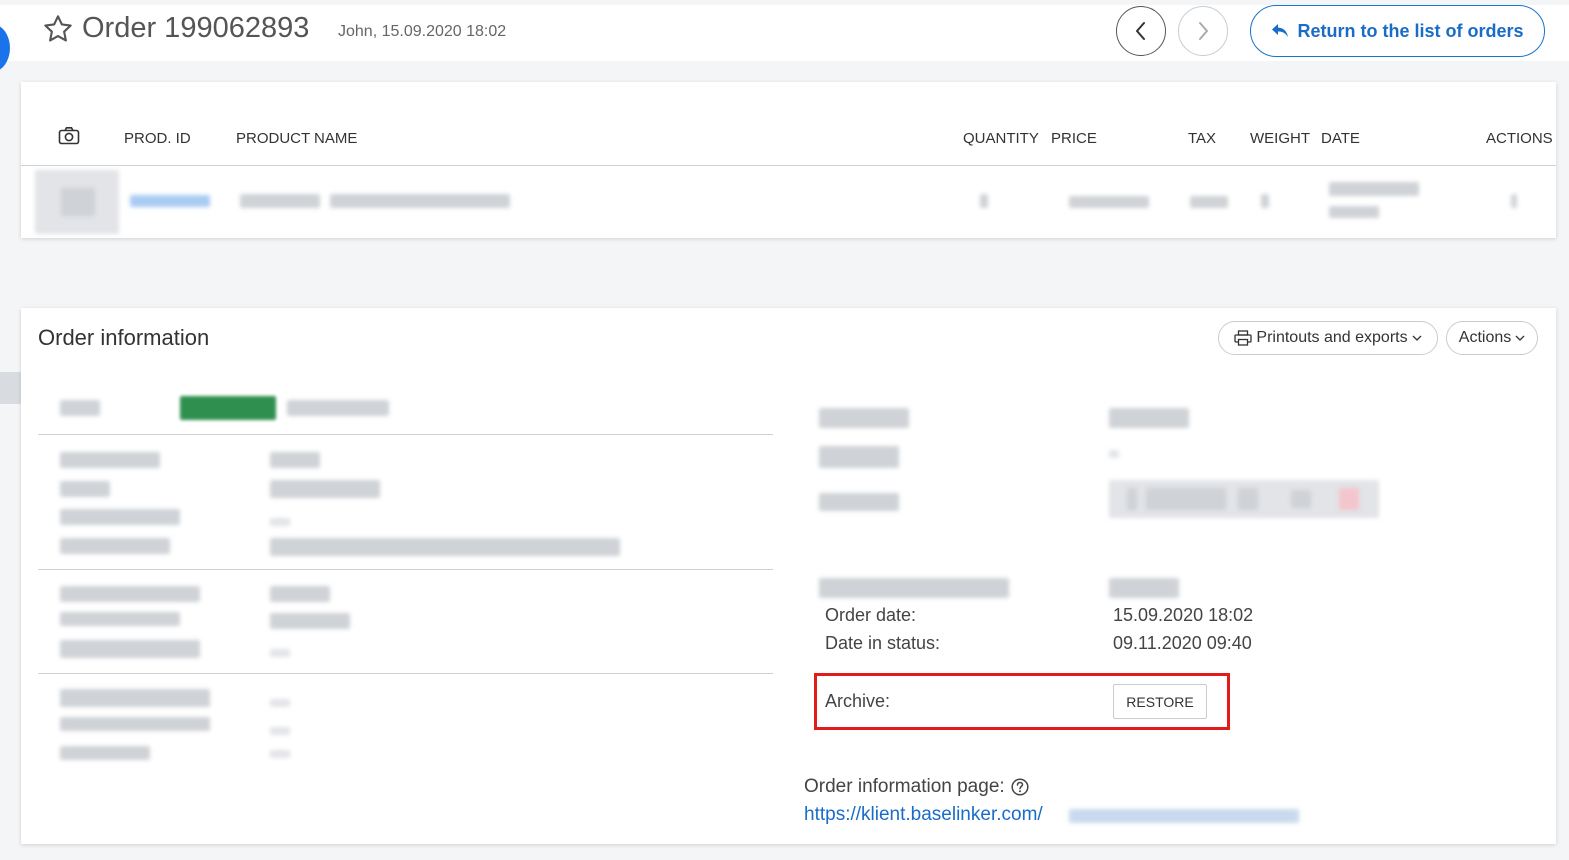 The image size is (1569, 860). I want to click on reply-arrow-icon, so click(1280, 30).